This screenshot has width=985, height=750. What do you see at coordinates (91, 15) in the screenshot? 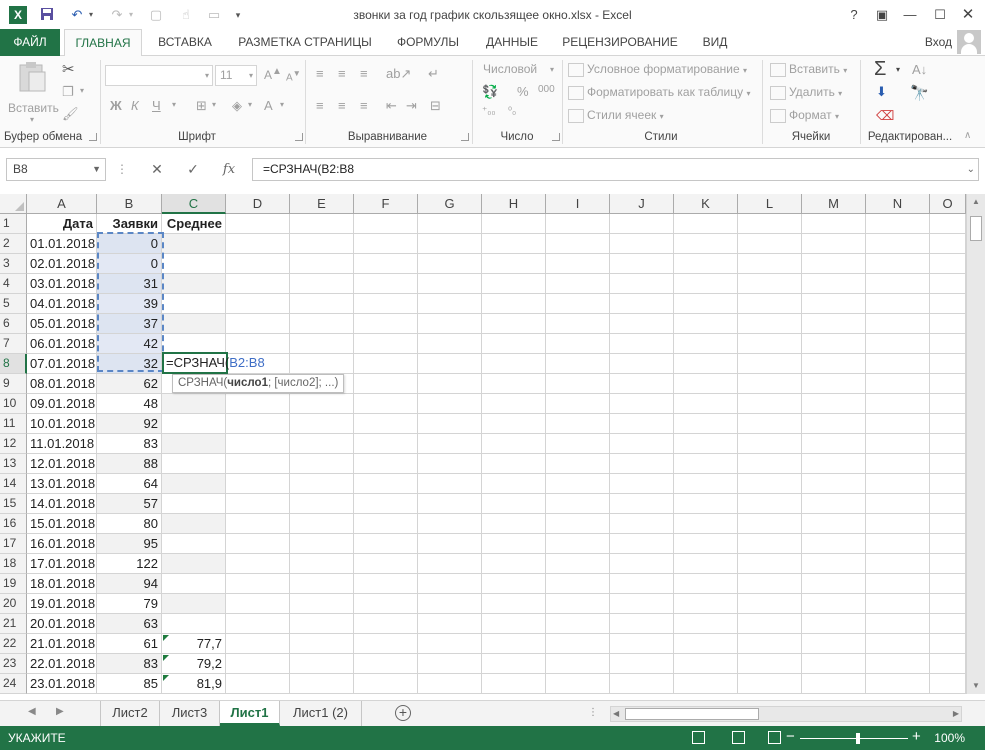
I see `undo-dropdown-icon: ▾` at bounding box center [91, 15].